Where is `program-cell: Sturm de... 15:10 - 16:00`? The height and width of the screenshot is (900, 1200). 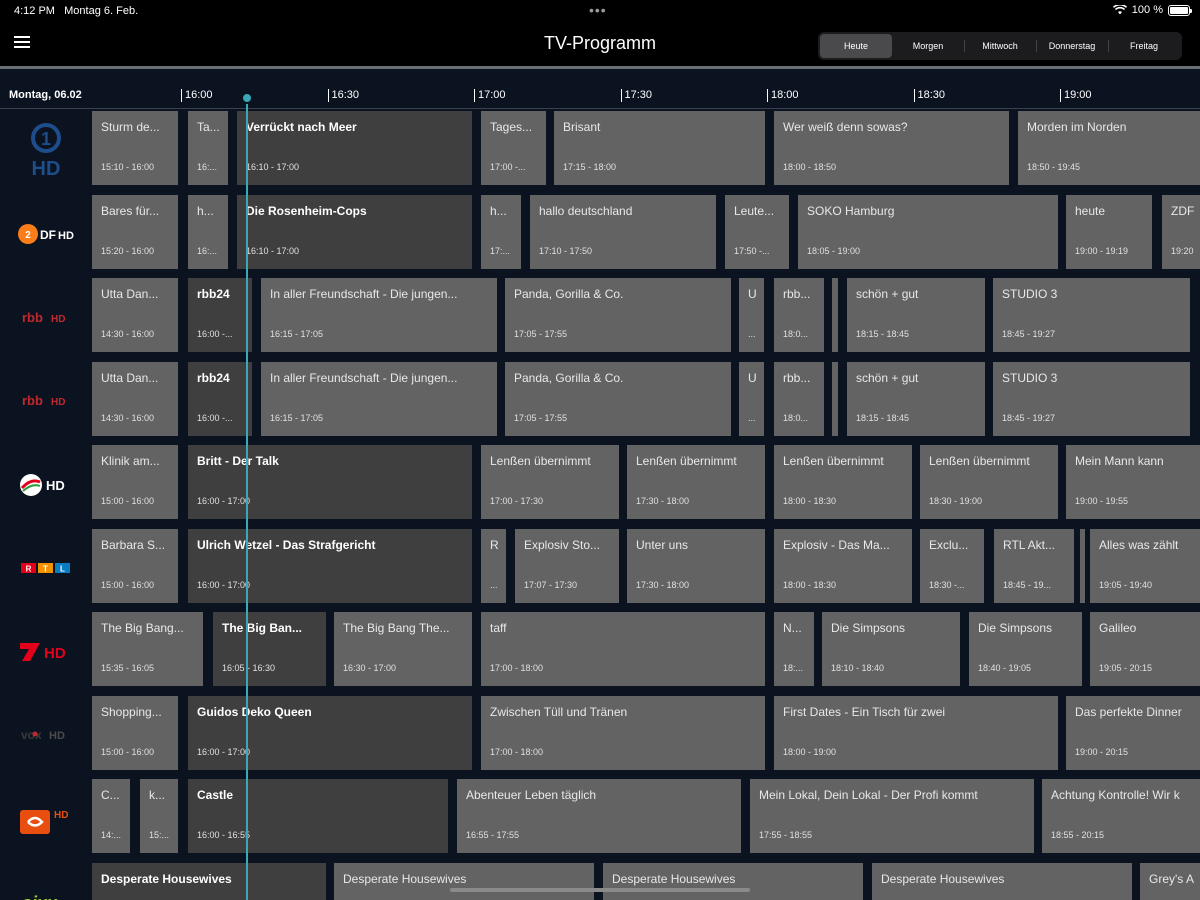 program-cell: Sturm de... 15:10 - 16:00 is located at coordinates (135, 148).